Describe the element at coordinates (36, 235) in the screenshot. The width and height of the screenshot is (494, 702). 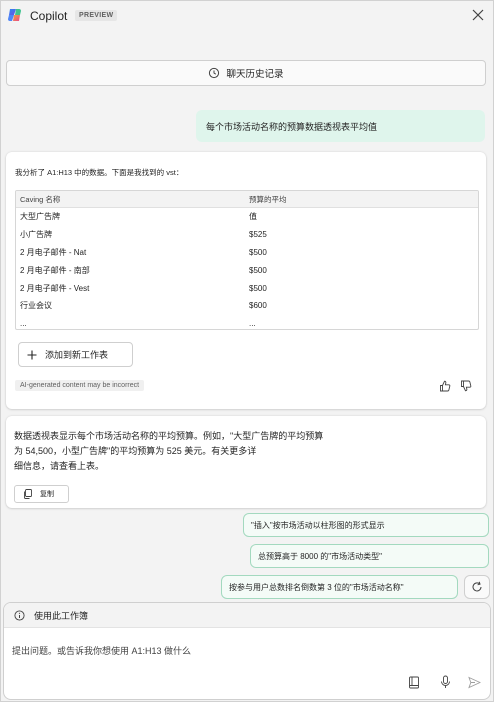
I see `table-cell: 小广告牌` at that location.